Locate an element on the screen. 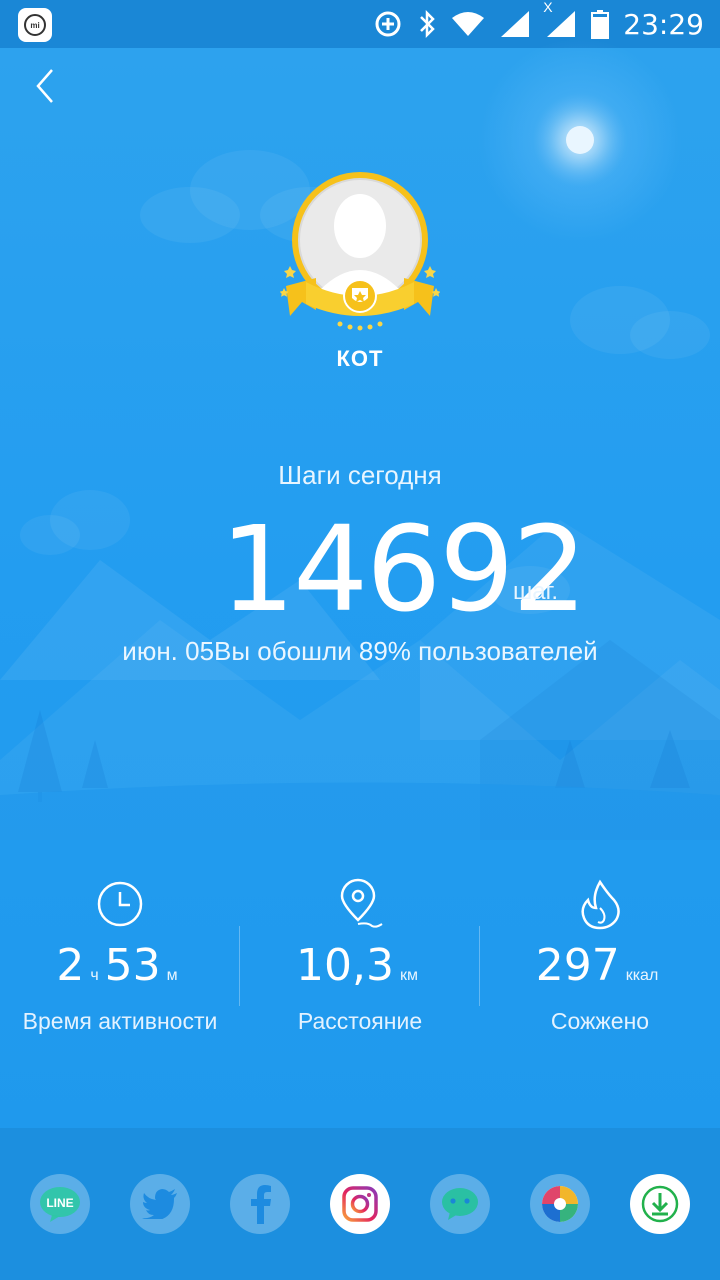 This screenshot has width=720, height=1280. active-time-label: Время активности is located at coordinates (120, 1021).